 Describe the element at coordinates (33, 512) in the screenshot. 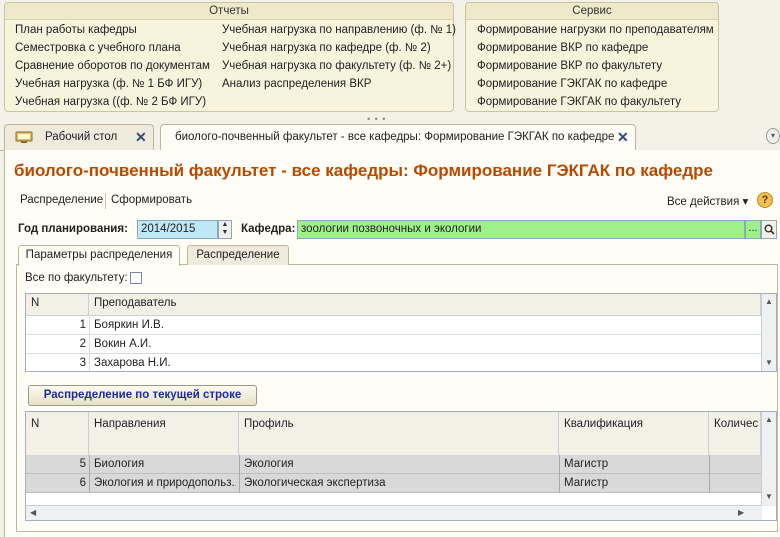

I see `scroll-left-icon: ◀` at that location.